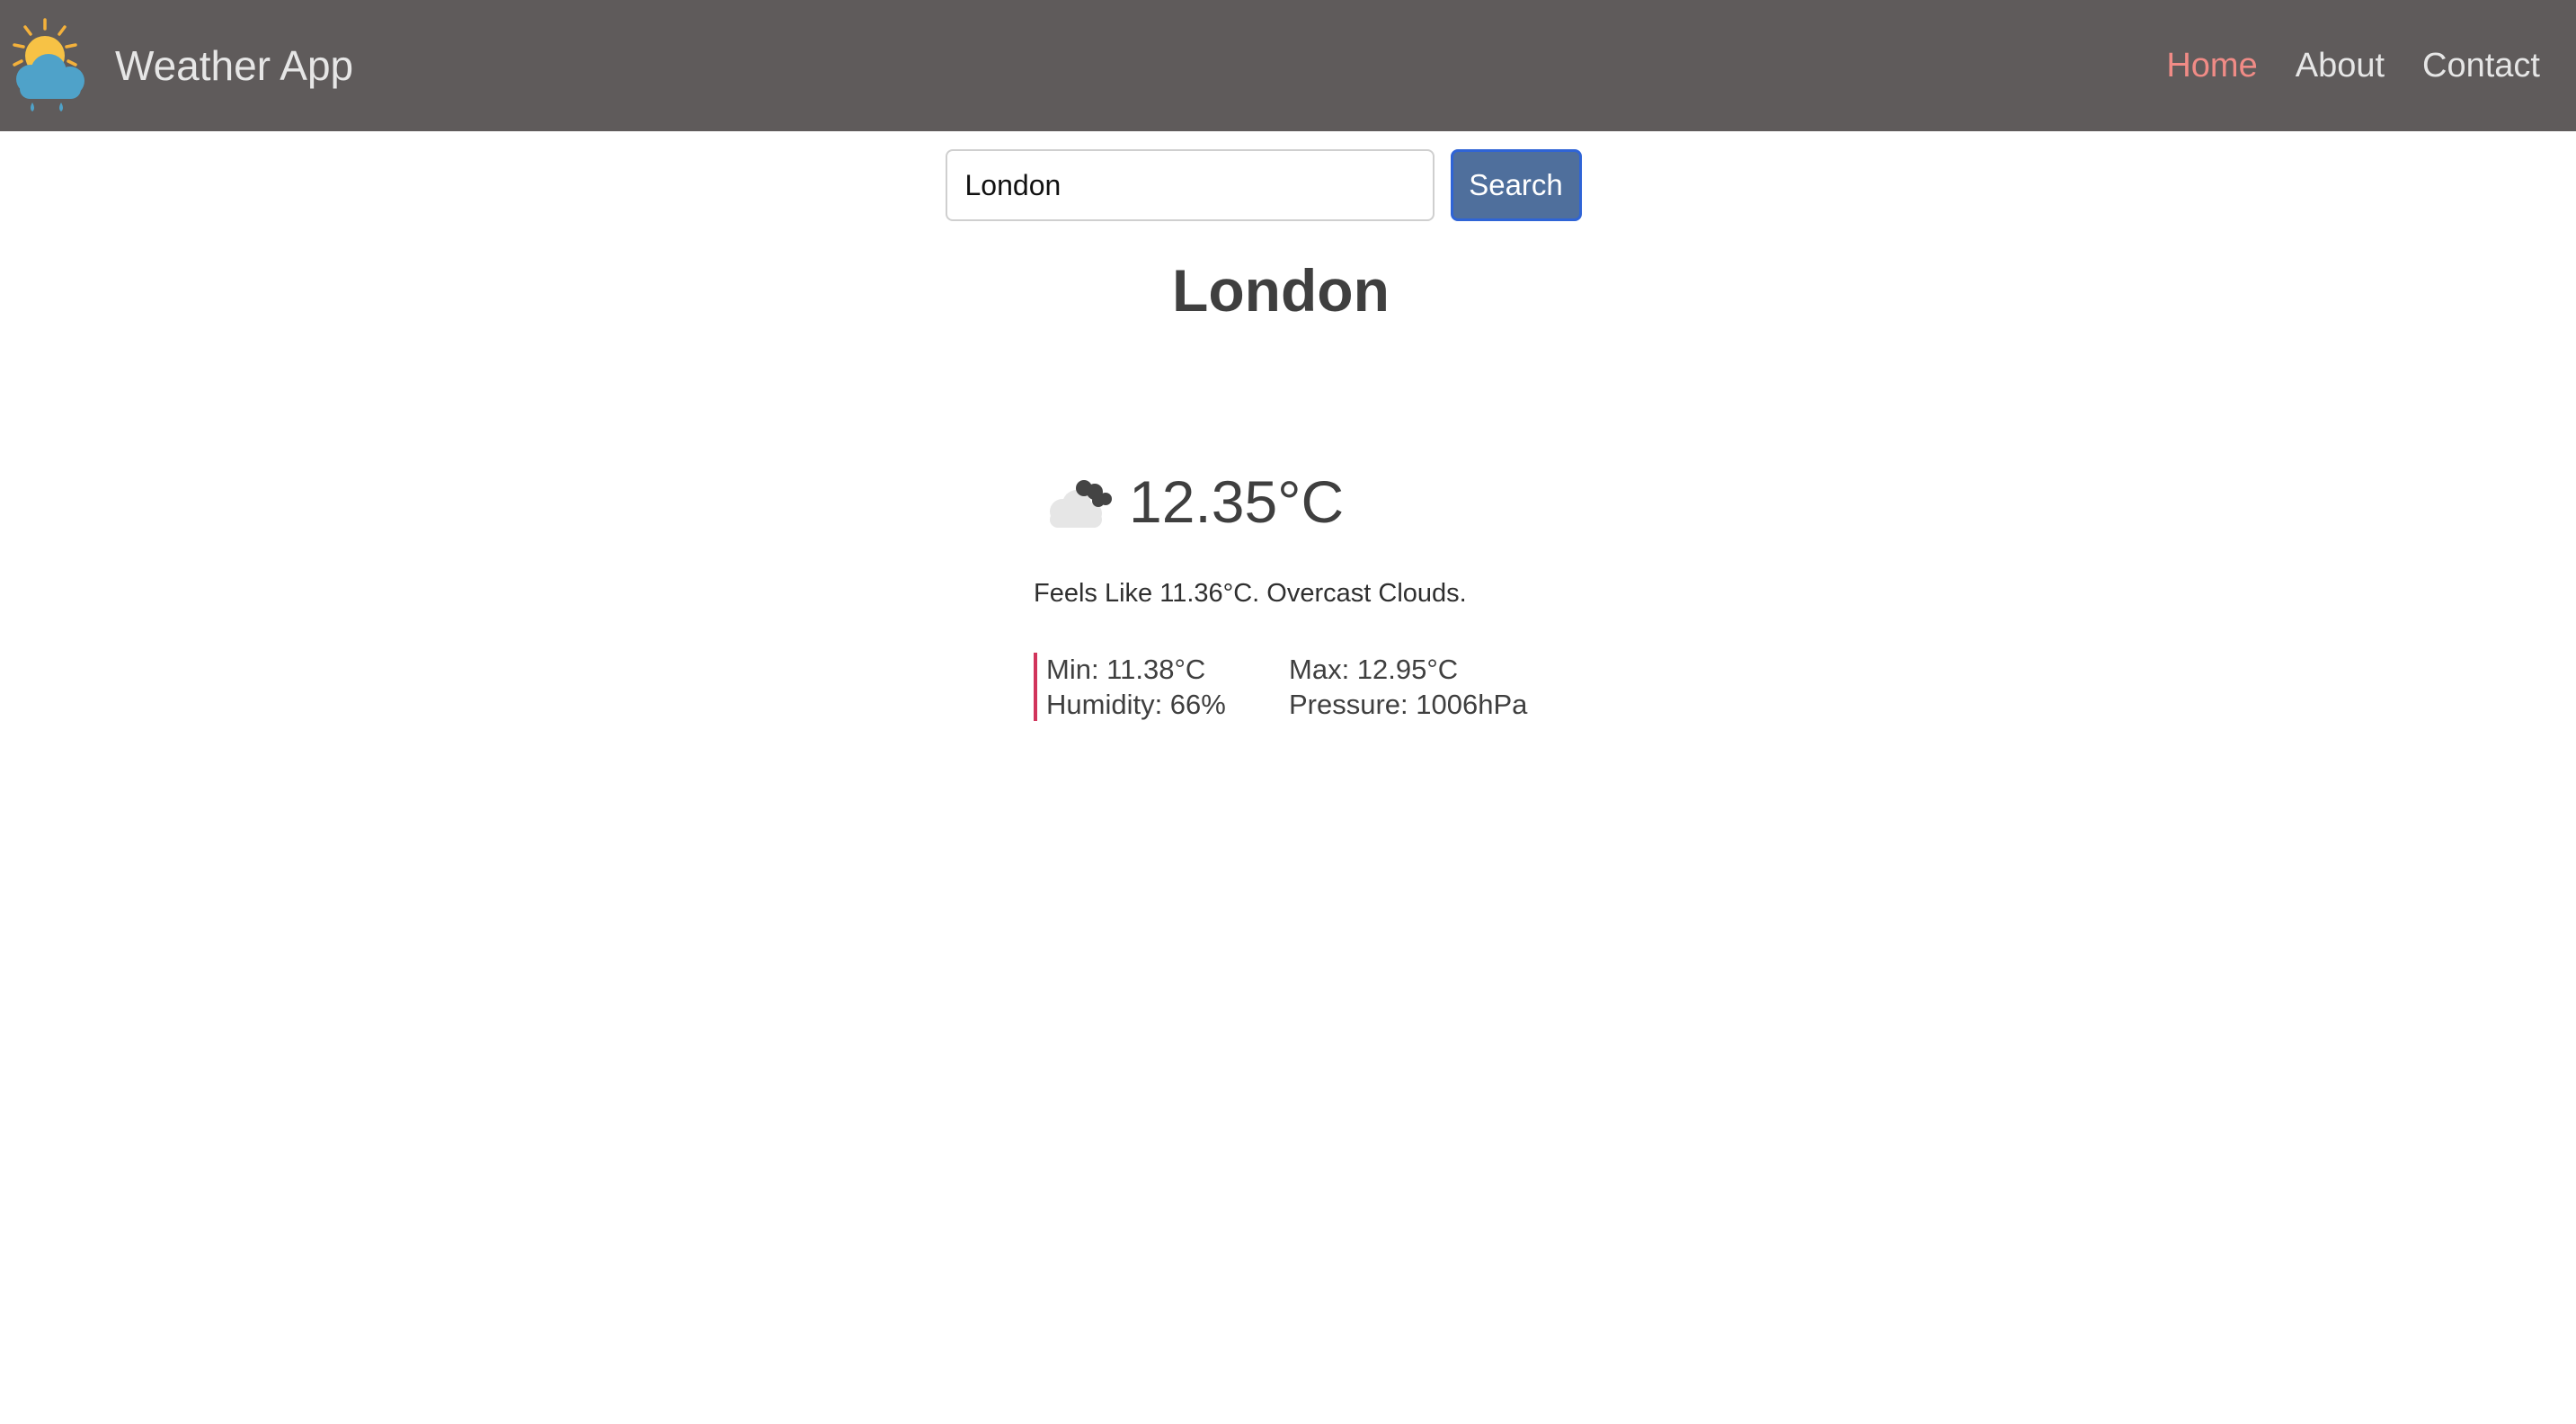  Describe the element at coordinates (2481, 66) in the screenshot. I see `nav-contact-link: Contact` at that location.